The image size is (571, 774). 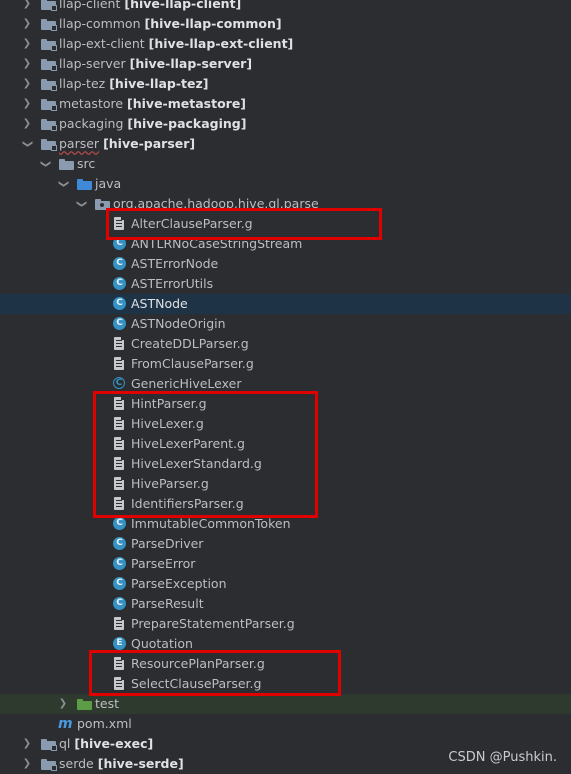 What do you see at coordinates (285, 264) in the screenshot?
I see `tree-row-class: C ASTErrorNode` at bounding box center [285, 264].